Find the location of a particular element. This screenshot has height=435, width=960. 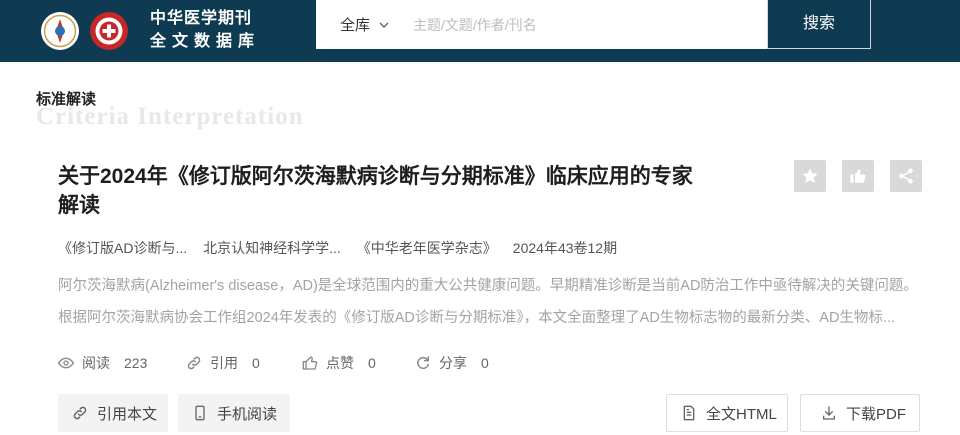

like-button is located at coordinates (858, 176).